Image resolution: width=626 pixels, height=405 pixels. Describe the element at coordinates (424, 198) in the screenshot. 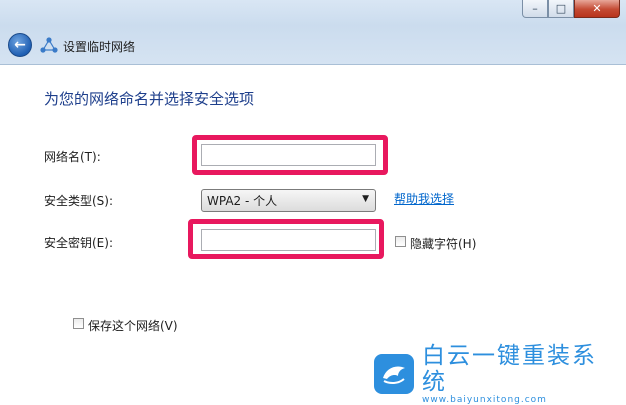

I see `help-me-choose-link: 帮助我选择` at that location.